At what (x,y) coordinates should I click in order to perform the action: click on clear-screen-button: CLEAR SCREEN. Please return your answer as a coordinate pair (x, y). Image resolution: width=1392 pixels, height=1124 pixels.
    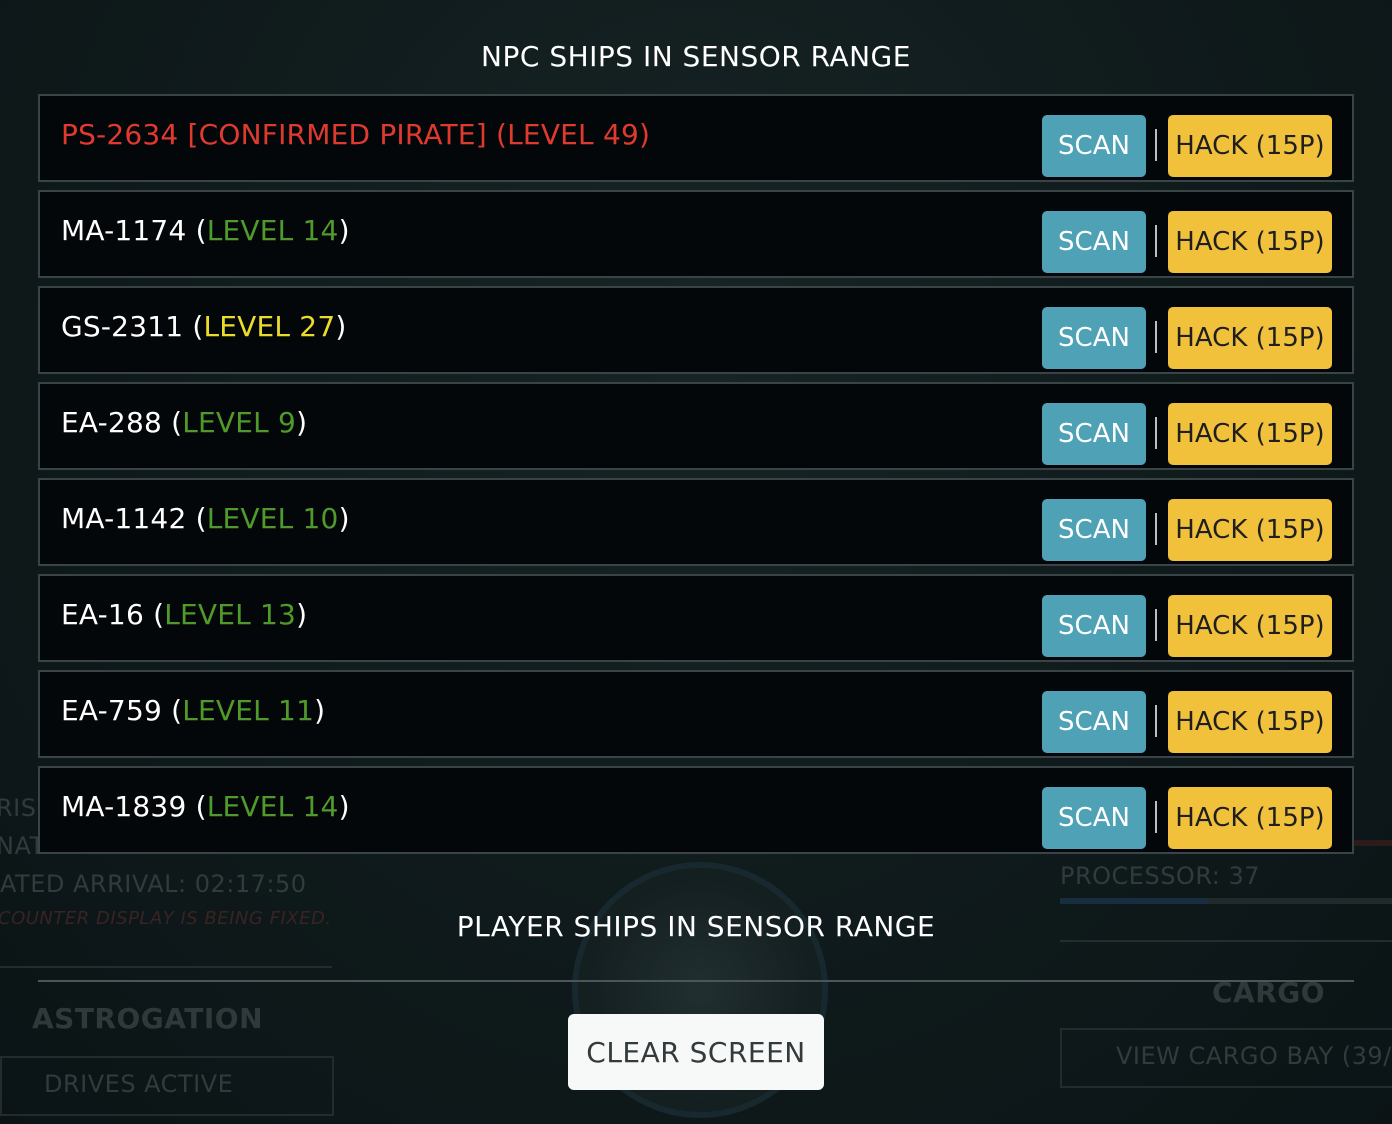
    Looking at the image, I should click on (696, 1052).